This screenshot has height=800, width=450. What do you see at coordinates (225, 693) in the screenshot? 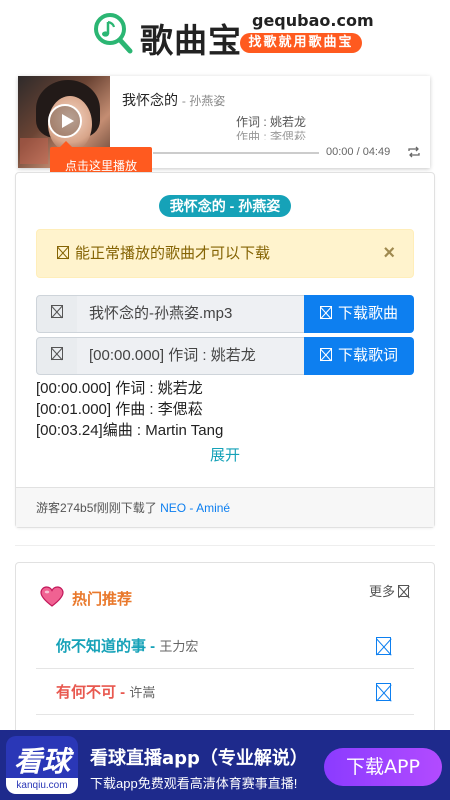
I see `list-item: 有何不可 - 许嵩` at bounding box center [225, 693].